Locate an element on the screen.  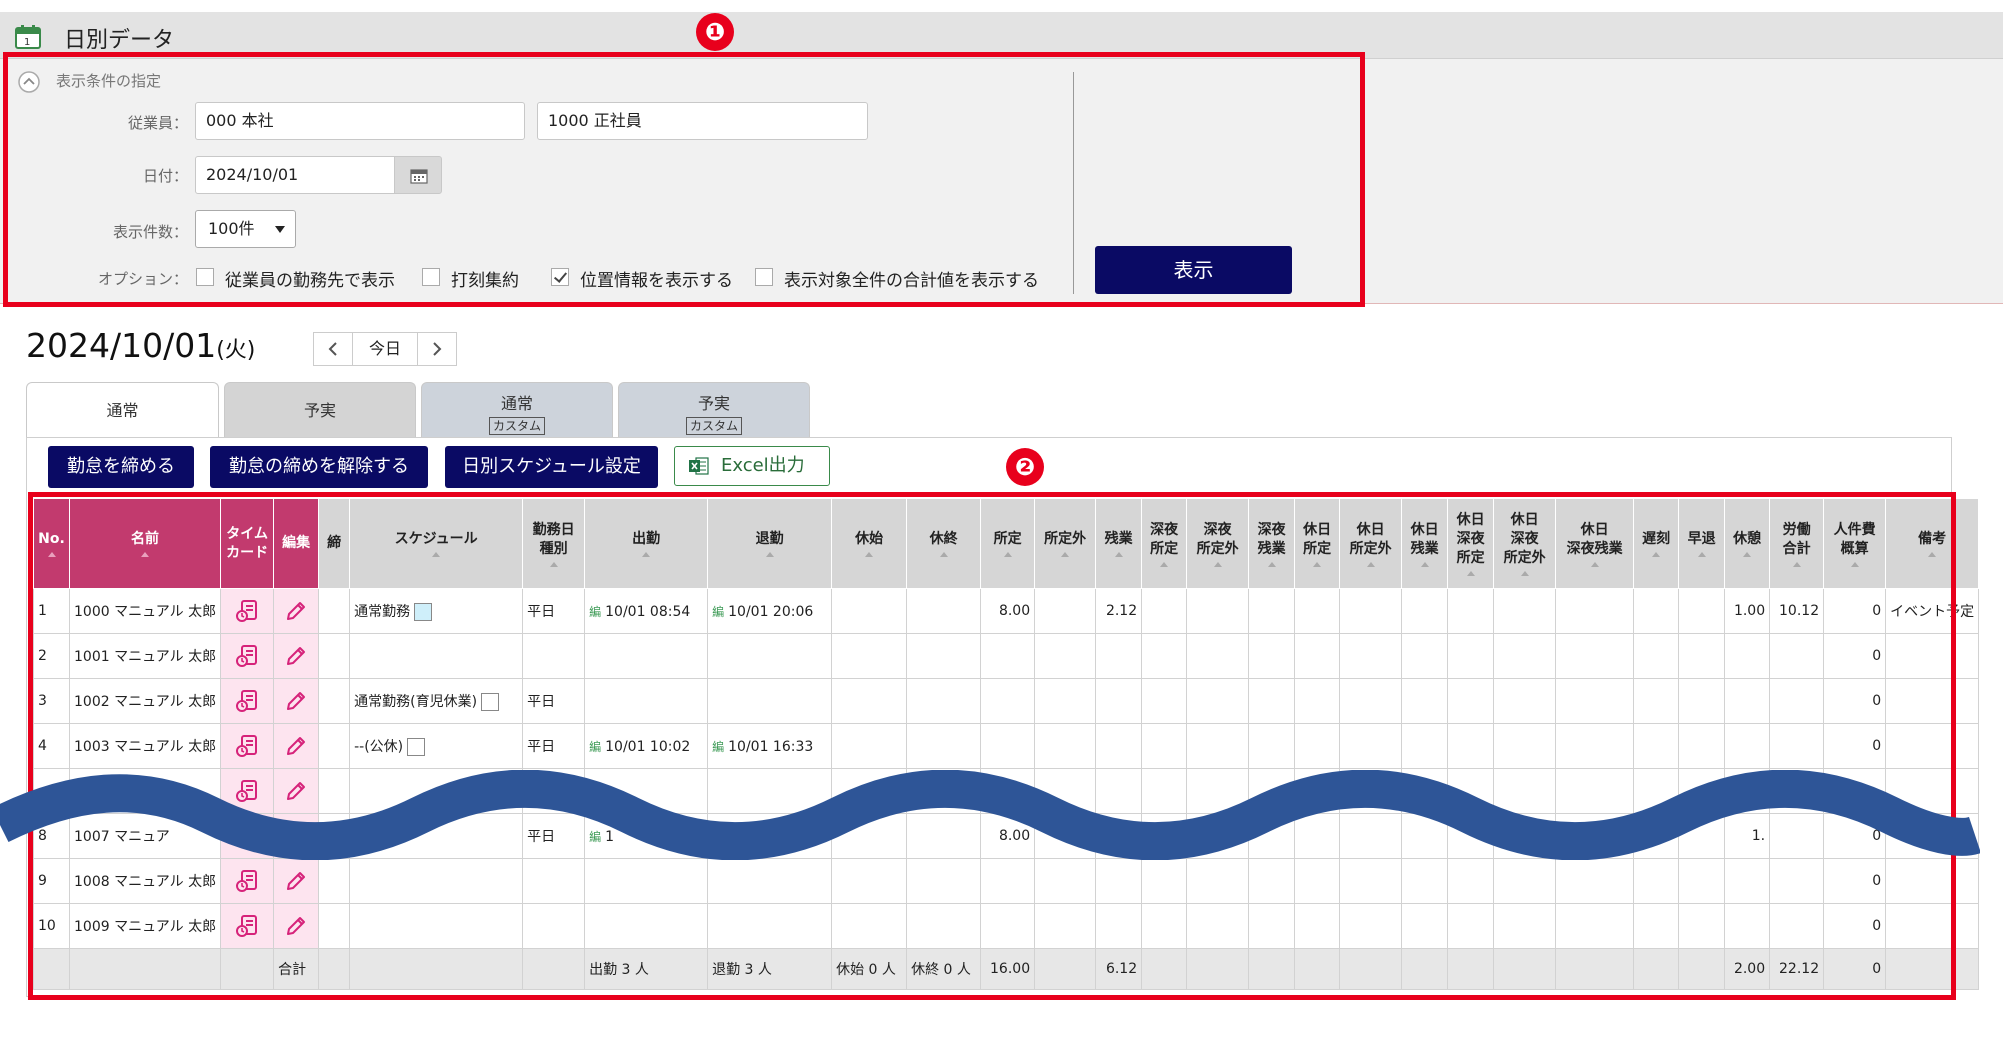
count-select-value: 100件 is located at coordinates (231, 228).